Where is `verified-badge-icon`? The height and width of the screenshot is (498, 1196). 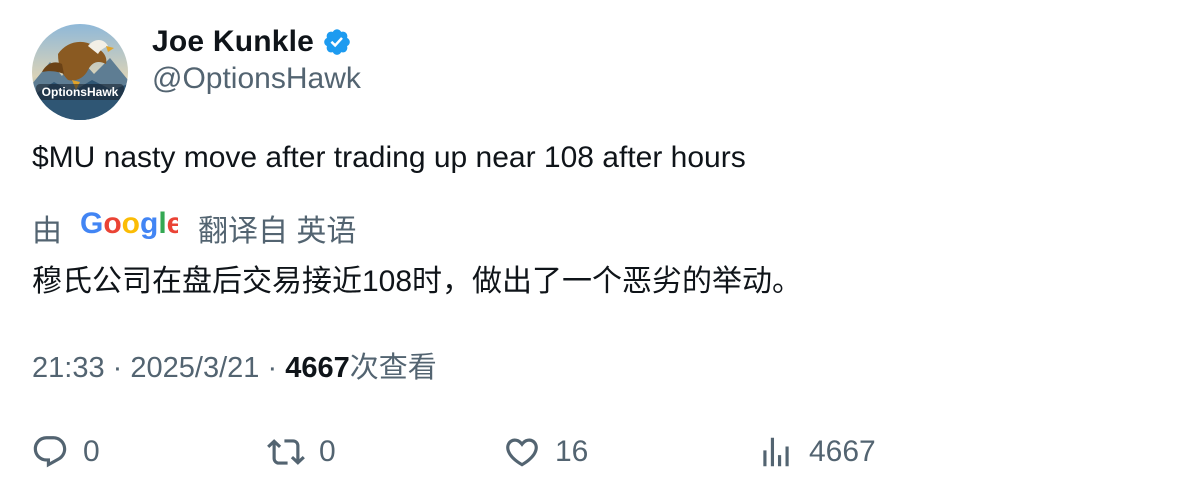 verified-badge-icon is located at coordinates (337, 42).